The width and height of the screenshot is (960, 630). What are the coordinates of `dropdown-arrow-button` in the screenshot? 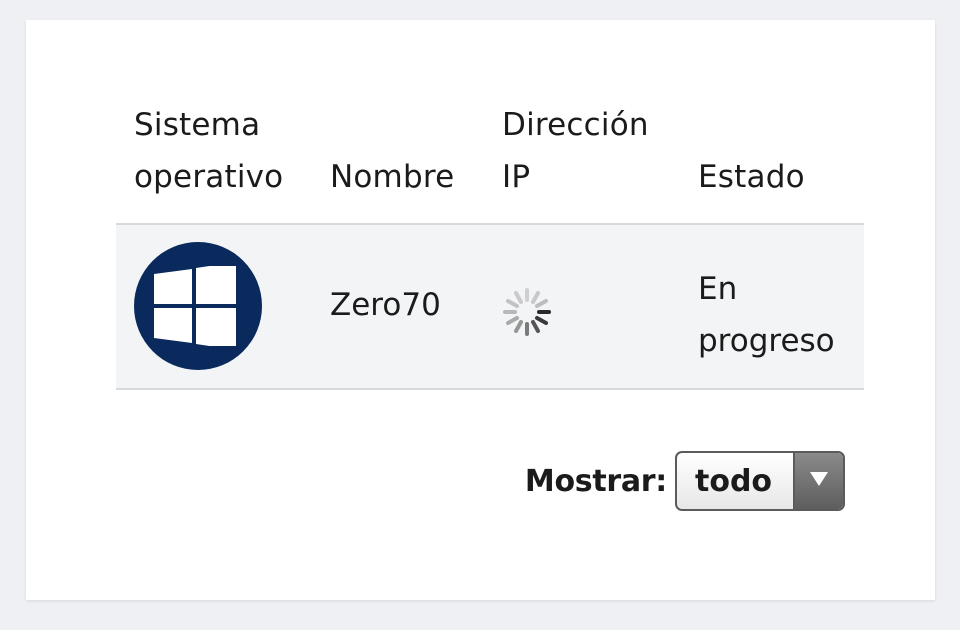 It's located at (818, 481).